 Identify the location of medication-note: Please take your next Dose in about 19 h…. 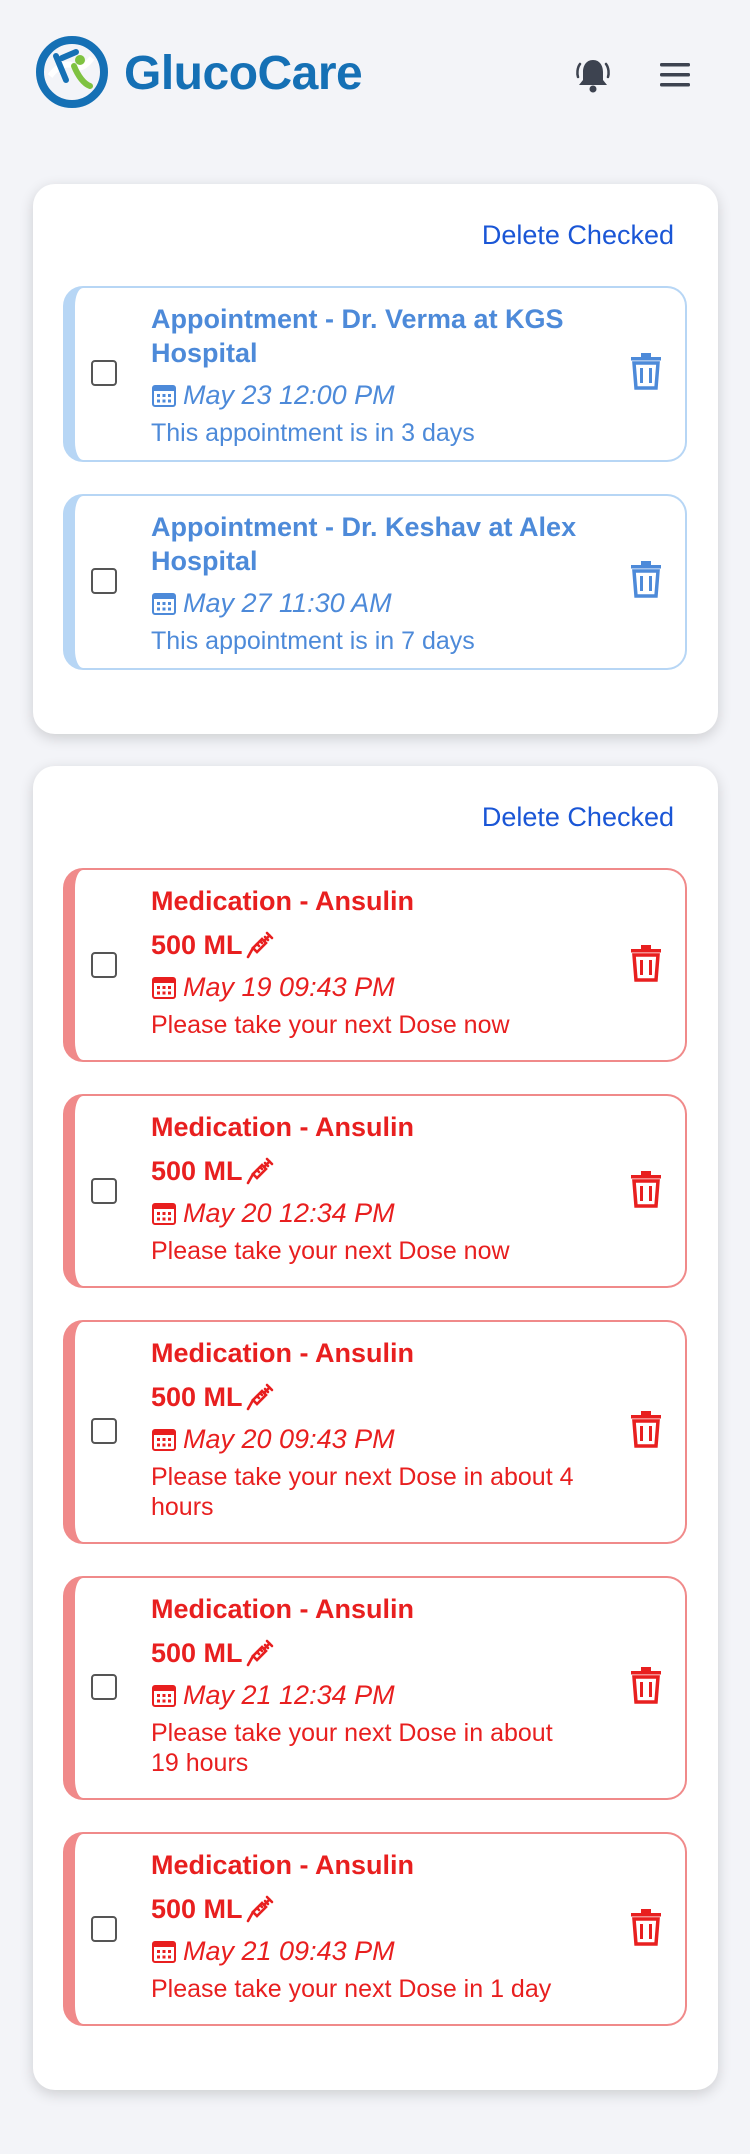
(352, 1748).